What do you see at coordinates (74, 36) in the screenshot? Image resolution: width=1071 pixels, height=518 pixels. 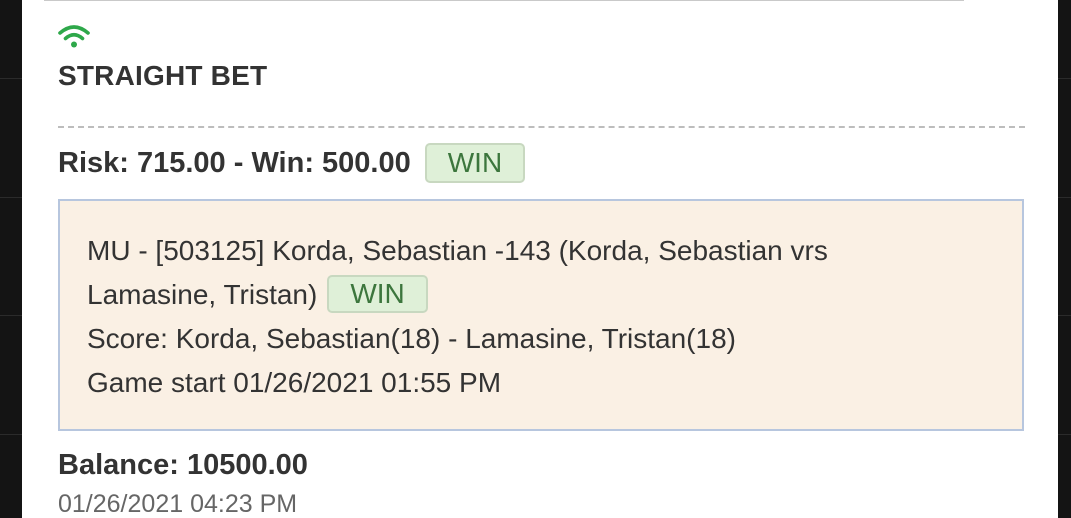 I see `wifi-icon` at bounding box center [74, 36].